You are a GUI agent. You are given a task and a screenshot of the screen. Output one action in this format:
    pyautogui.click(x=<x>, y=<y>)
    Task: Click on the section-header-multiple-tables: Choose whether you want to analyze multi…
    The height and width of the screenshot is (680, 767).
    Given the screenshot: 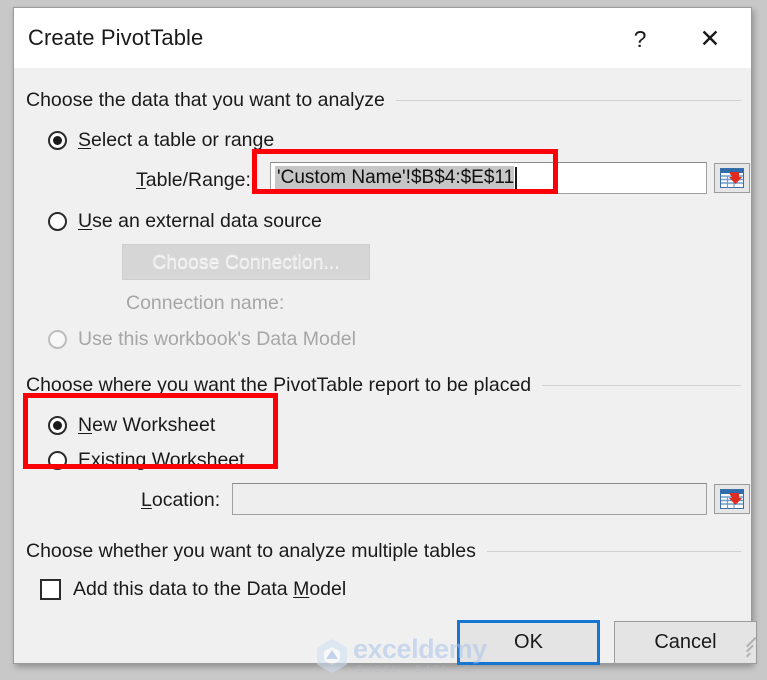 What is the action you would take?
    pyautogui.click(x=383, y=551)
    